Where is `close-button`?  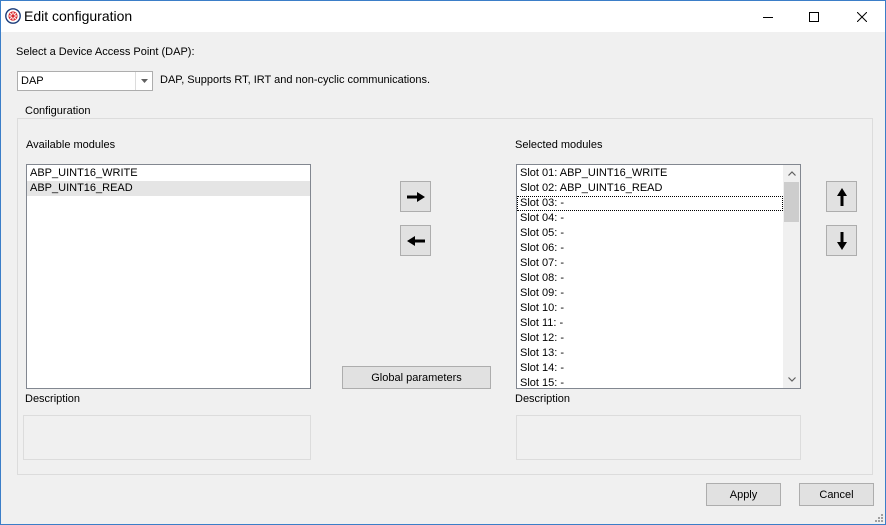
close-button is located at coordinates (862, 16).